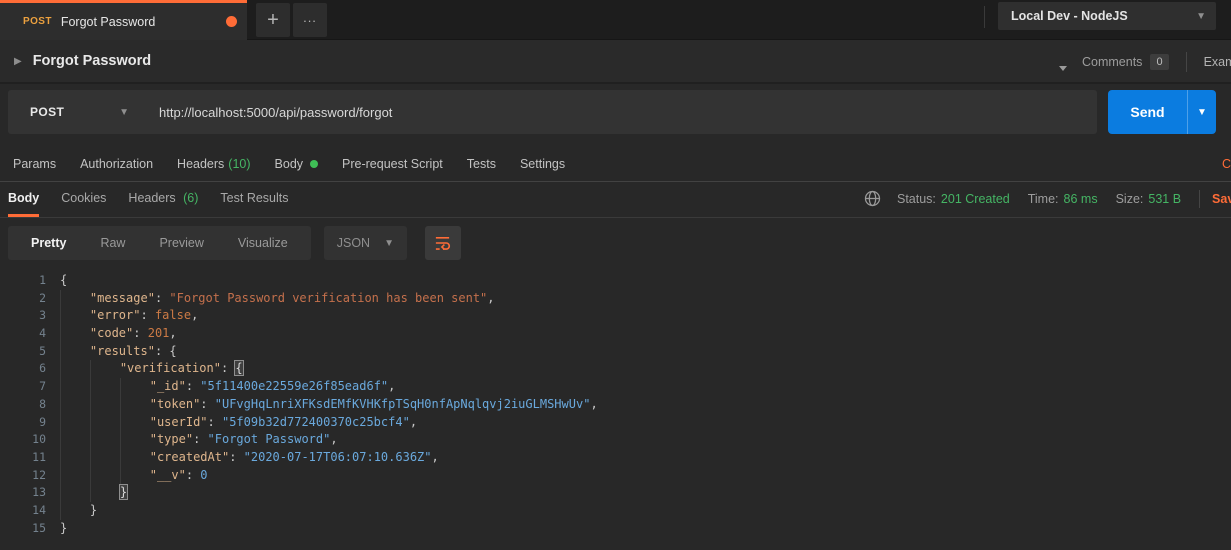 This screenshot has width=1231, height=550. Describe the element at coordinates (1201, 112) in the screenshot. I see `send-options-button: ▼` at that location.